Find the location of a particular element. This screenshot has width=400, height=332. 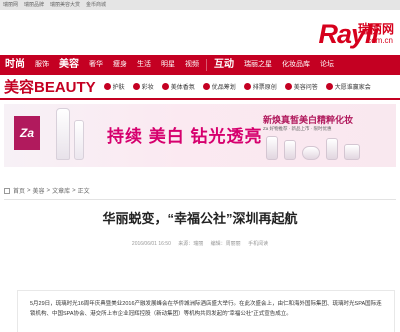

breadcrumb-library: 文章库 is located at coordinates (61, 190).